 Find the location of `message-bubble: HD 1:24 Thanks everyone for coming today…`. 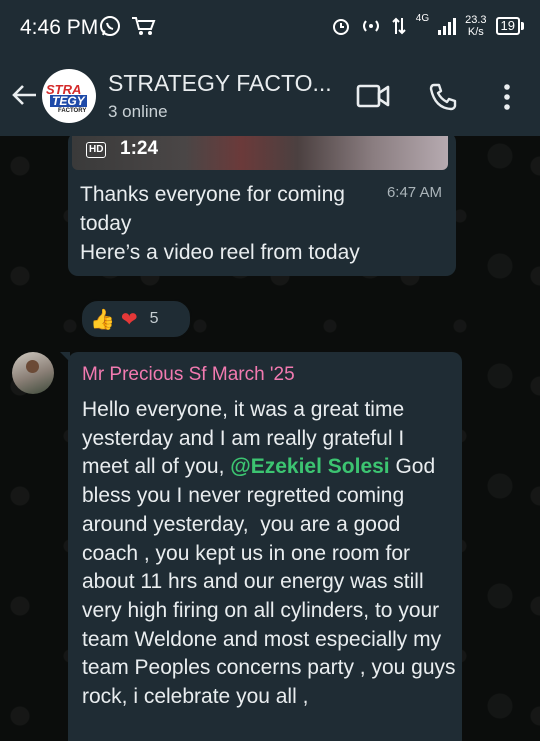

message-bubble: HD 1:24 Thanks everyone for coming today… is located at coordinates (262, 206).